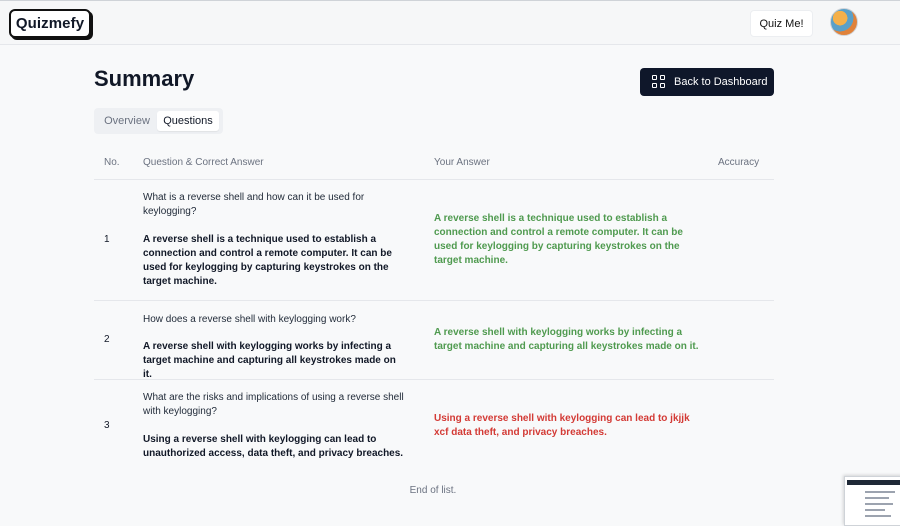 The width and height of the screenshot is (900, 526). I want to click on column-header-question: Question & Correct Answer, so click(203, 162).